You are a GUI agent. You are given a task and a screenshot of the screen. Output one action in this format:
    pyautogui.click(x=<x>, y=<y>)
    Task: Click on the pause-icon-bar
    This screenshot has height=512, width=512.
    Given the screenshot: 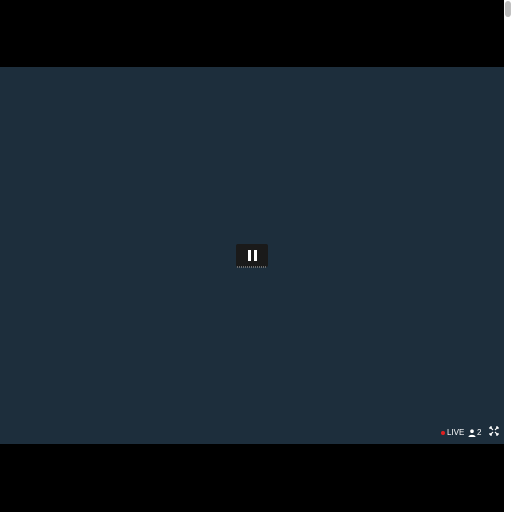 What is the action you would take?
    pyautogui.click(x=255, y=255)
    